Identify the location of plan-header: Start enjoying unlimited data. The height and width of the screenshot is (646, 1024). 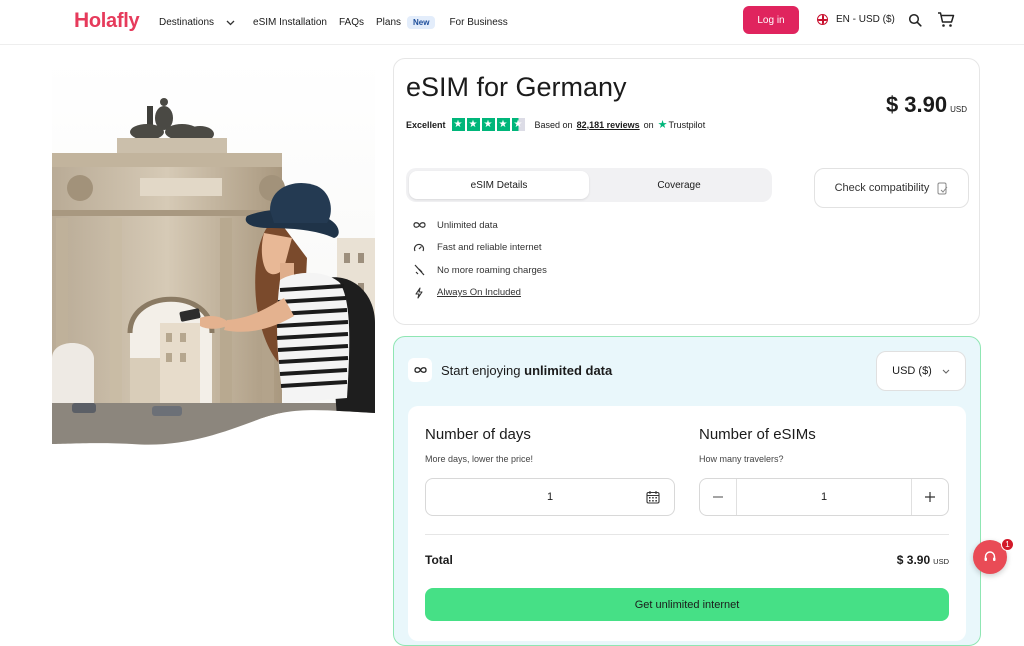
(510, 370).